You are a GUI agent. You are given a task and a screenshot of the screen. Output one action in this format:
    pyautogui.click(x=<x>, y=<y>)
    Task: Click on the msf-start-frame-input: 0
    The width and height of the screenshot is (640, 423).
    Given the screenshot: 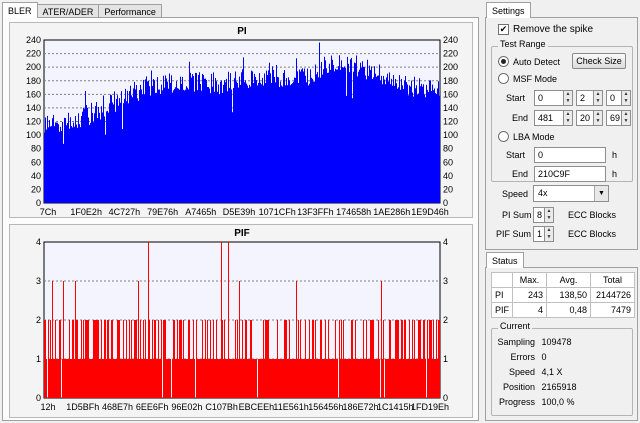 What is the action you would take?
    pyautogui.click(x=614, y=98)
    